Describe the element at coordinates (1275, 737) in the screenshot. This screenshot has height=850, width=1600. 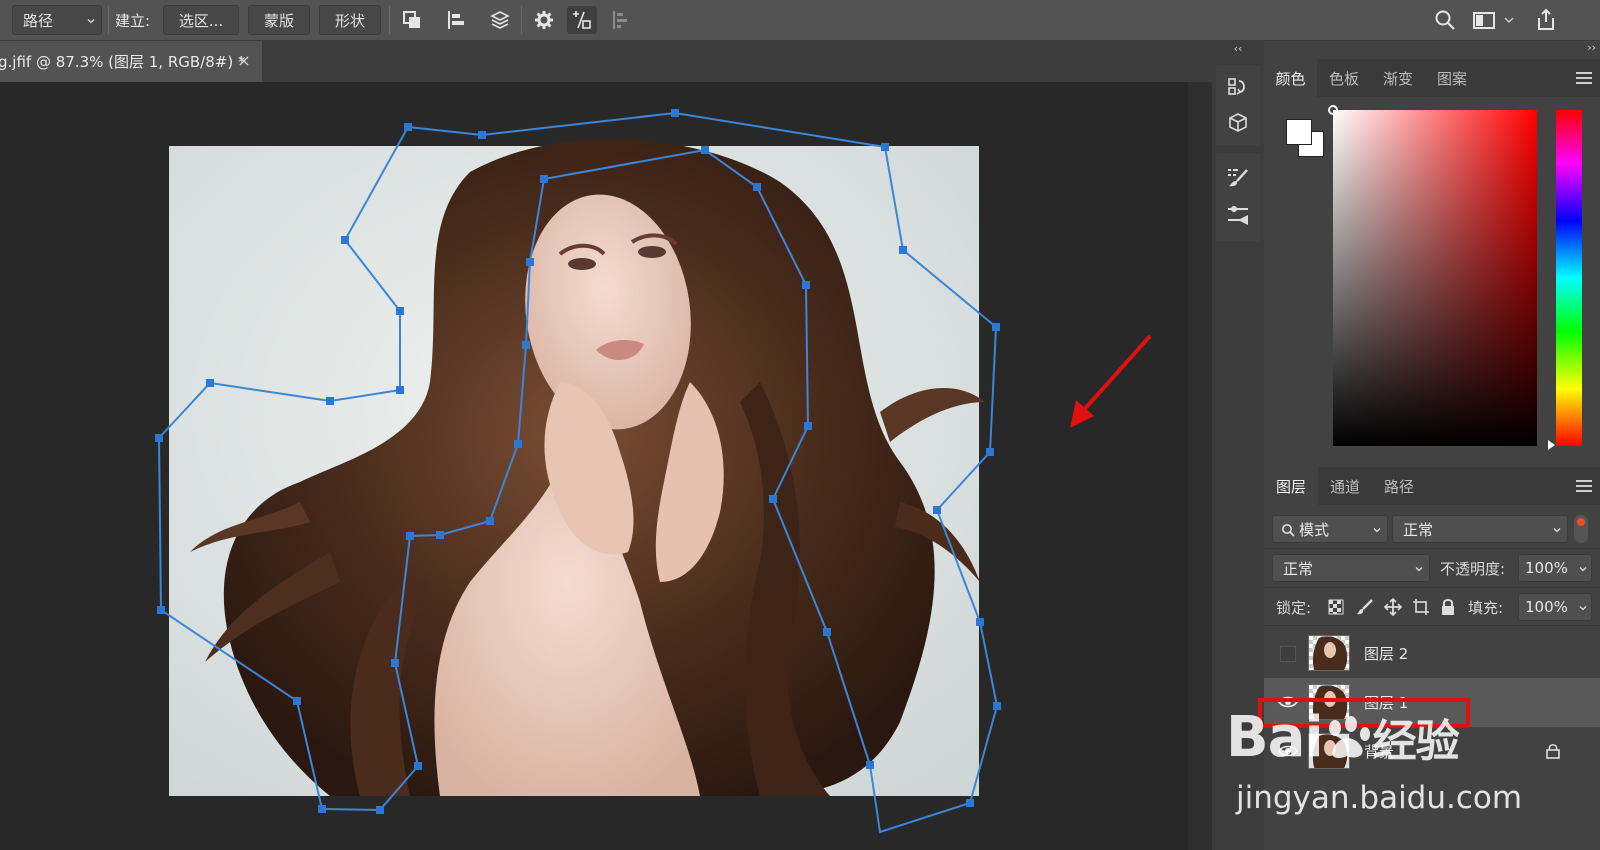
I see `watermark-brand: Bai` at that location.